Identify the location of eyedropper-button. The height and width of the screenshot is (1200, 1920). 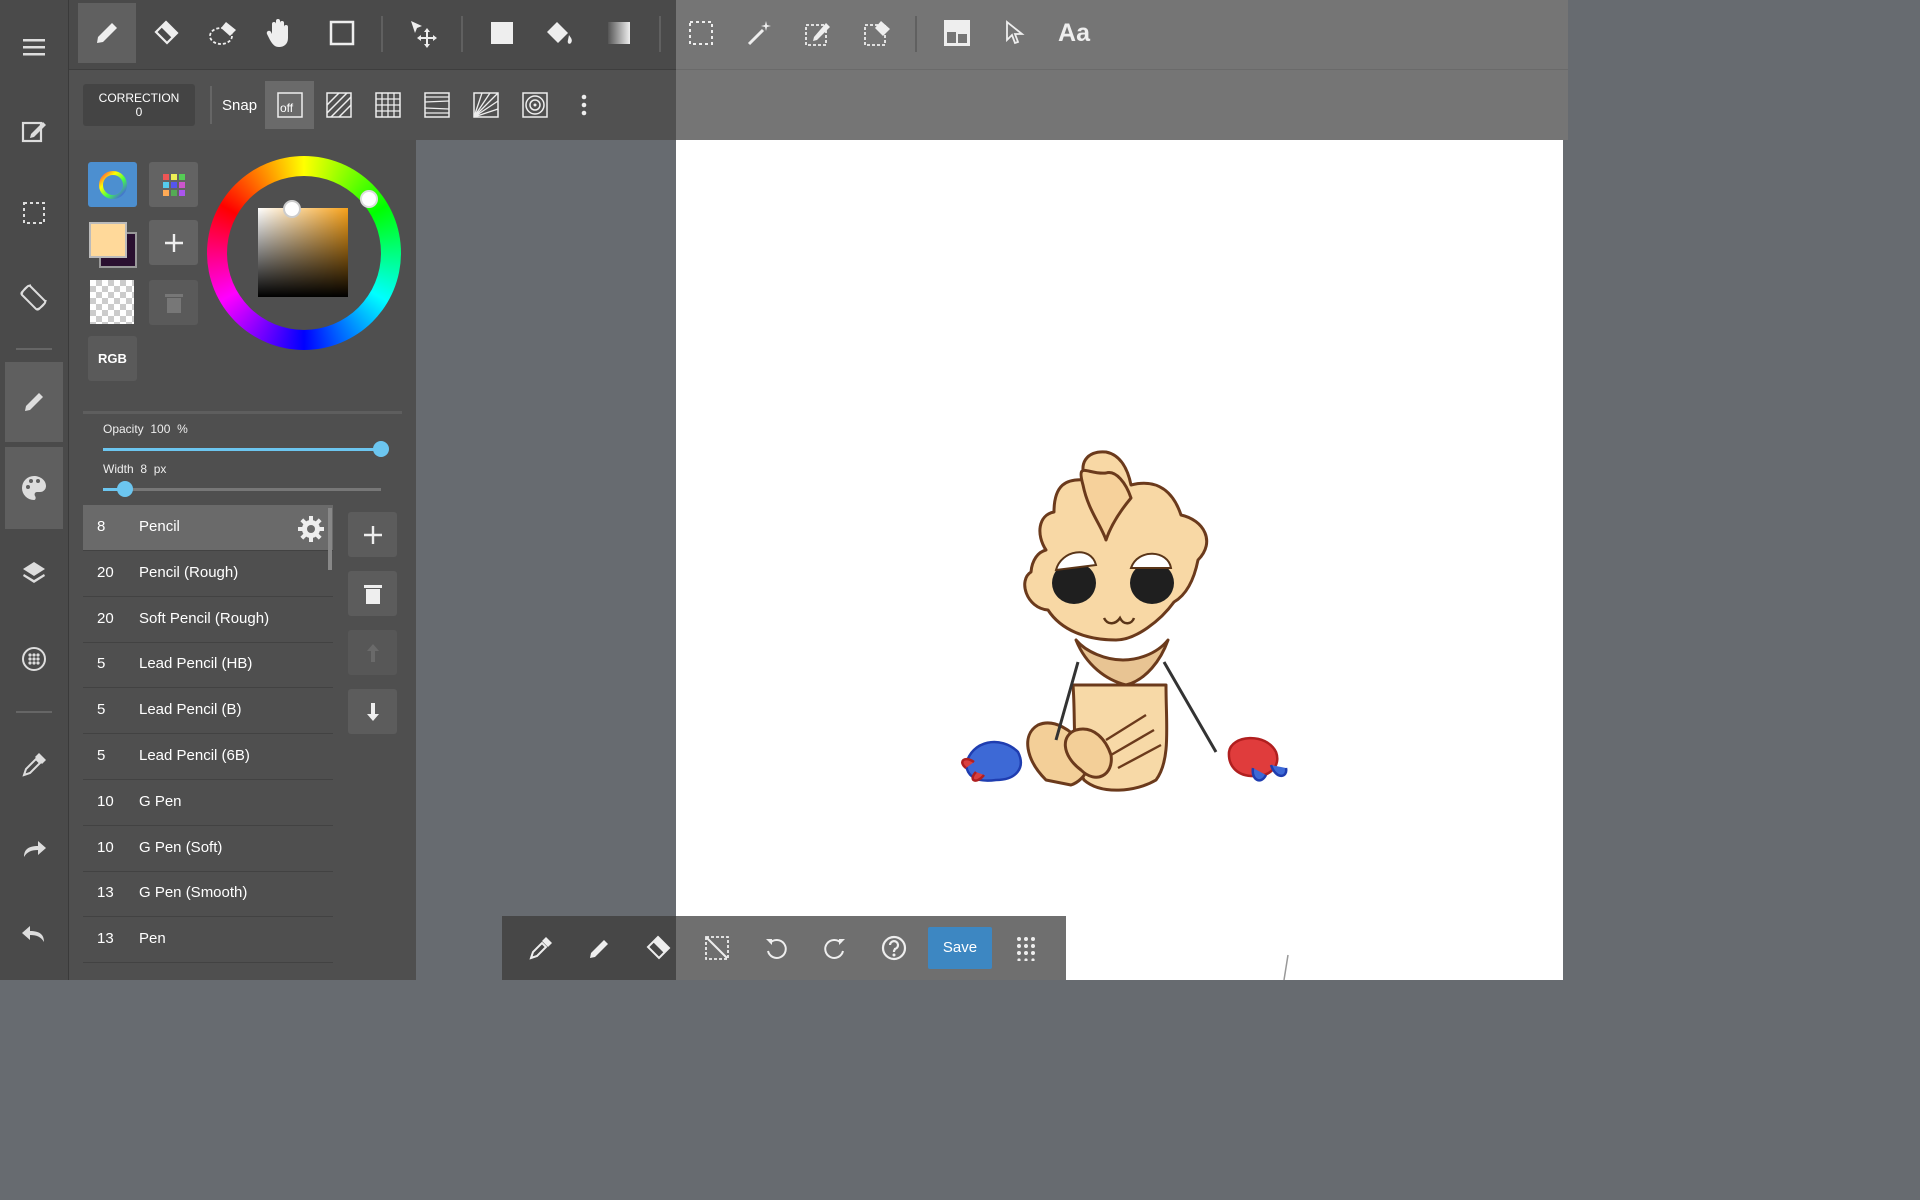
(34, 765).